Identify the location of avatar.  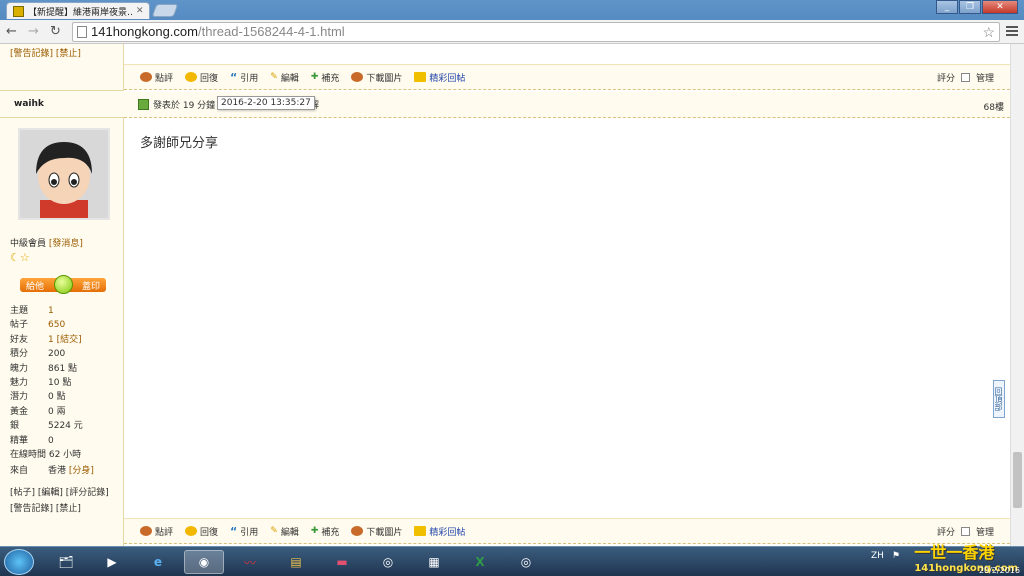
(64, 174).